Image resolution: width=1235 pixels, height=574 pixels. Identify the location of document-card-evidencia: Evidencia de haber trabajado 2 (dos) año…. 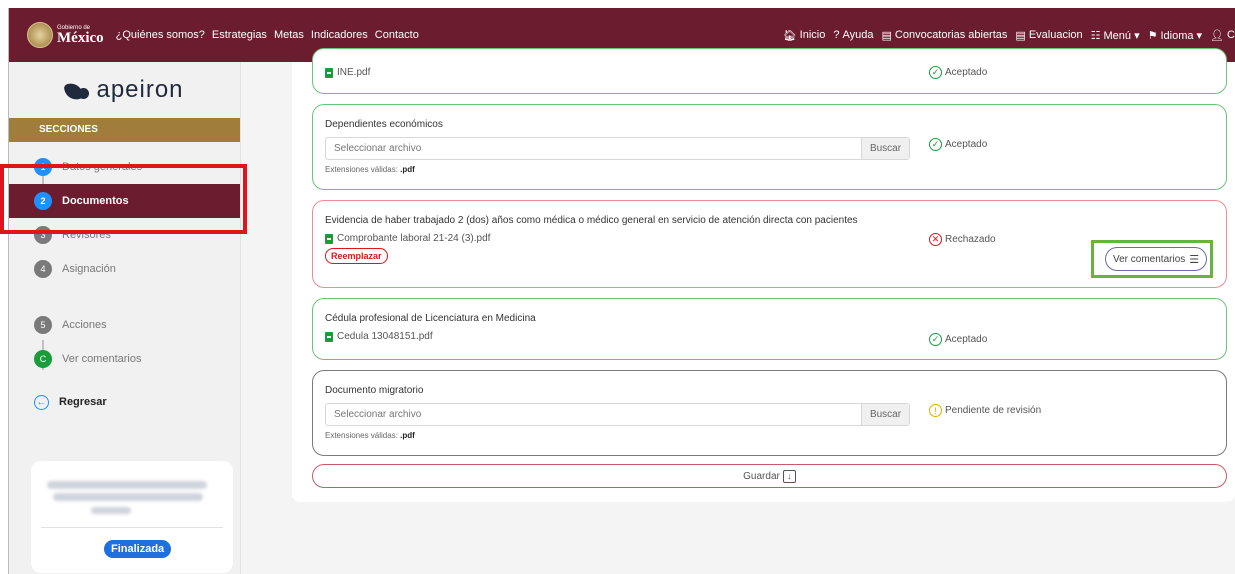
(769, 244).